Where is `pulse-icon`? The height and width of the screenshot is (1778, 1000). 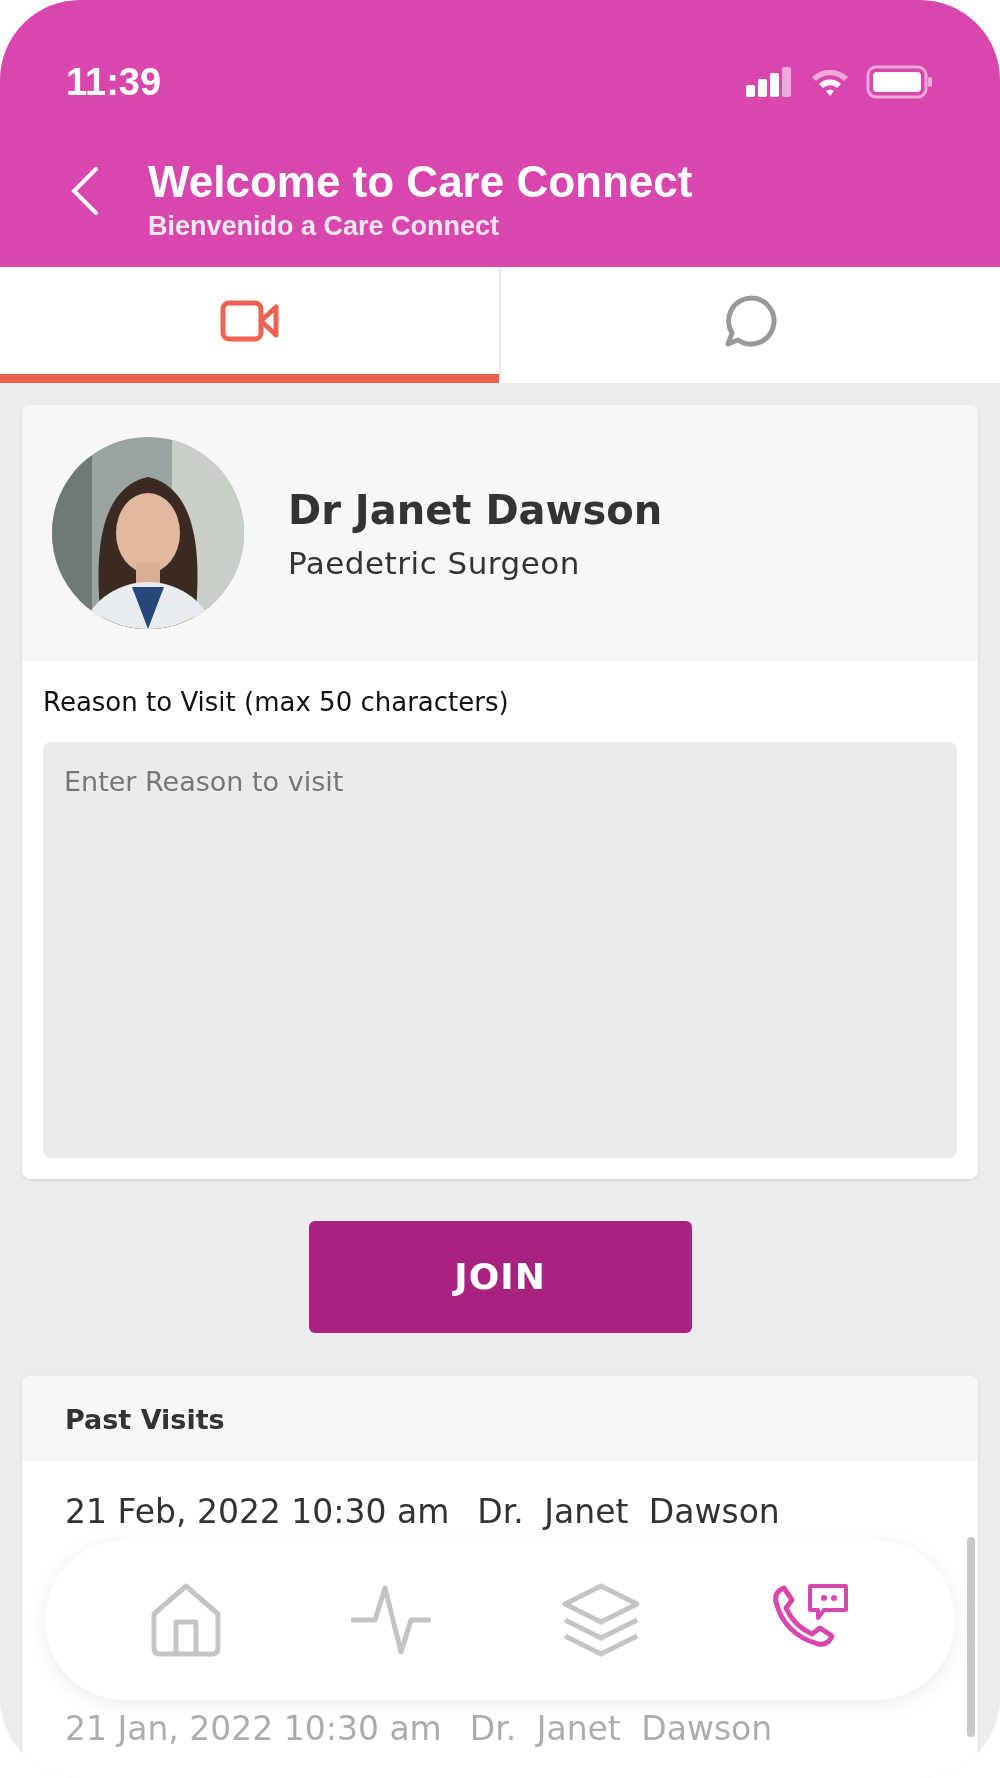
pulse-icon is located at coordinates (391, 1620).